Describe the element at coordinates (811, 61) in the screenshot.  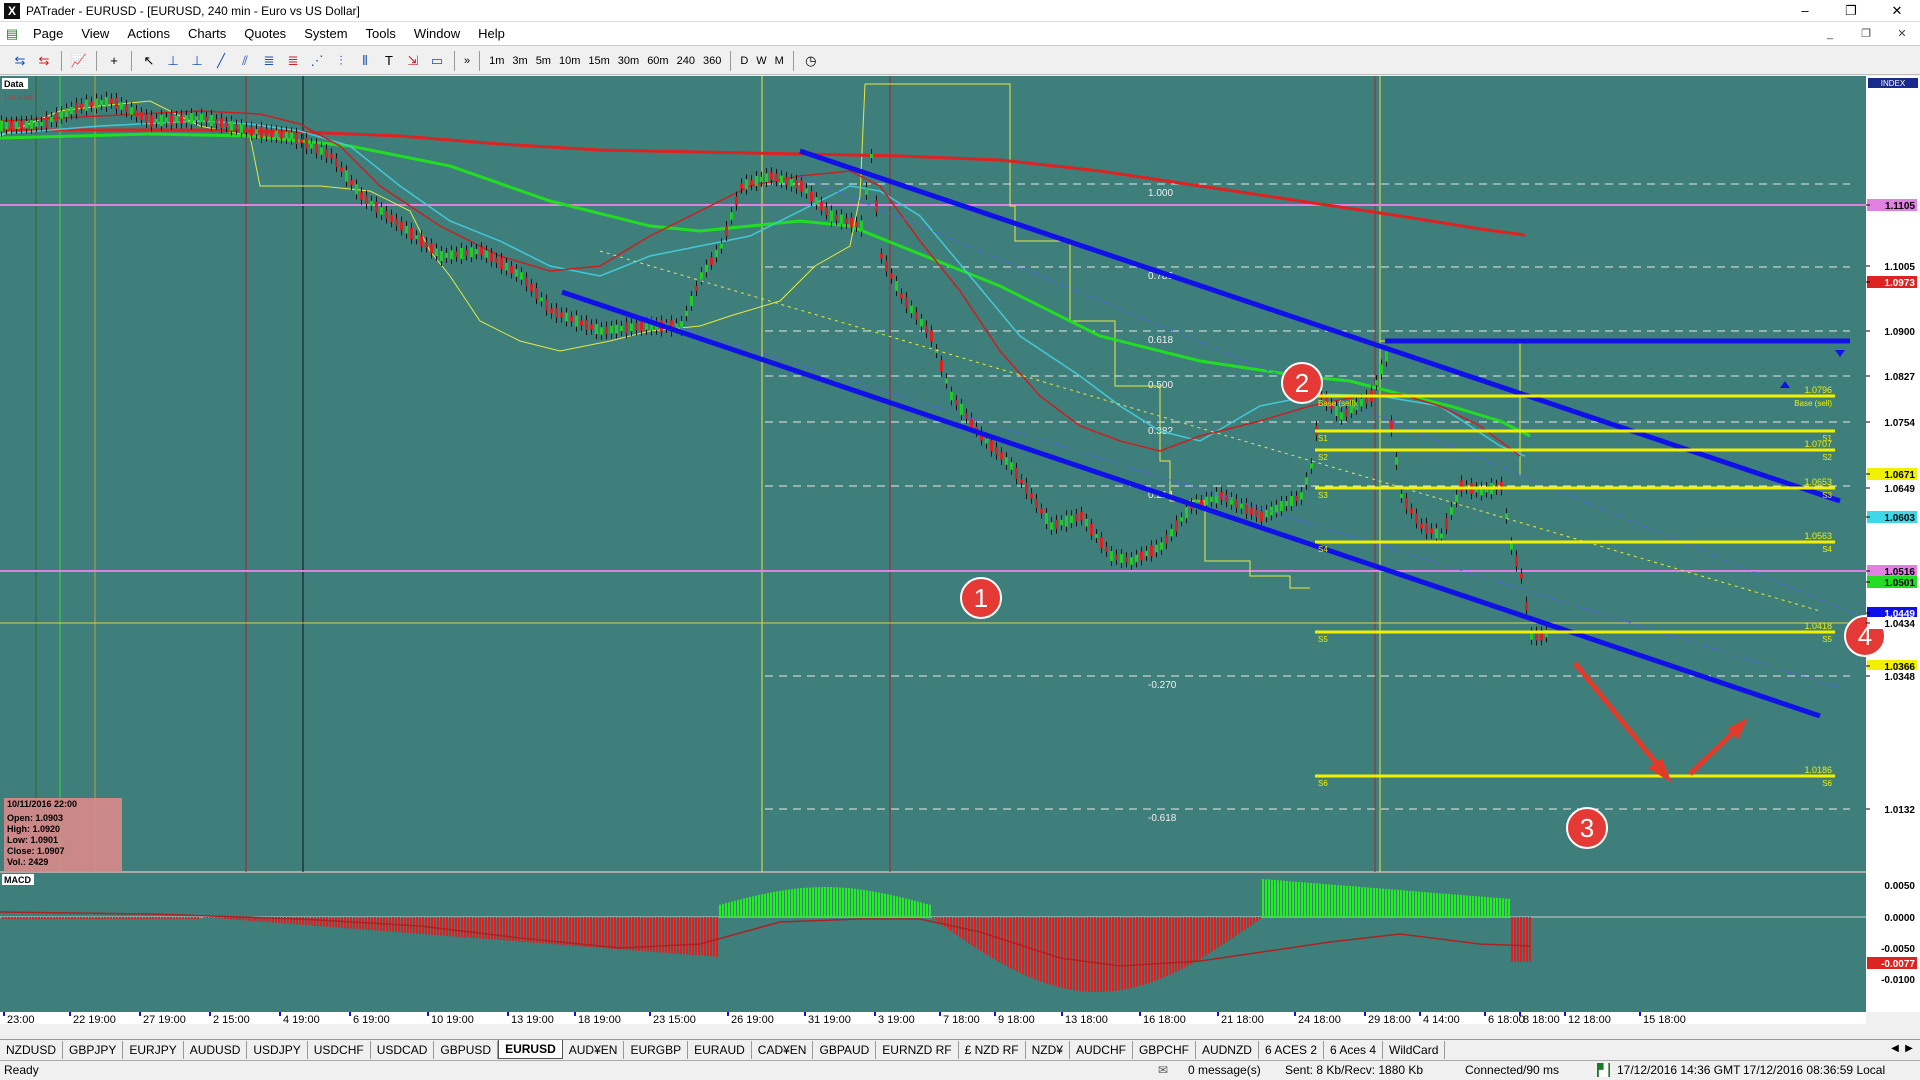
I see `clock-icon: ◷` at that location.